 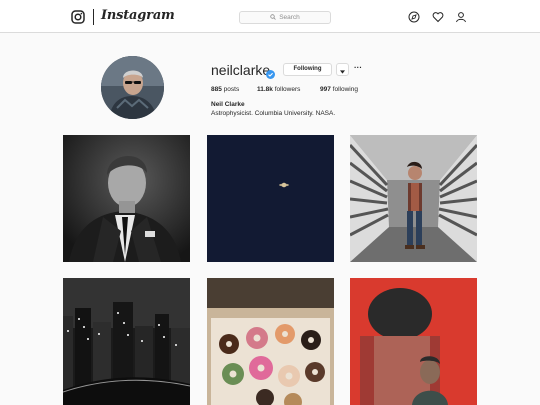 I want to click on instagram-wordmark: Instagram, so click(x=138, y=15).